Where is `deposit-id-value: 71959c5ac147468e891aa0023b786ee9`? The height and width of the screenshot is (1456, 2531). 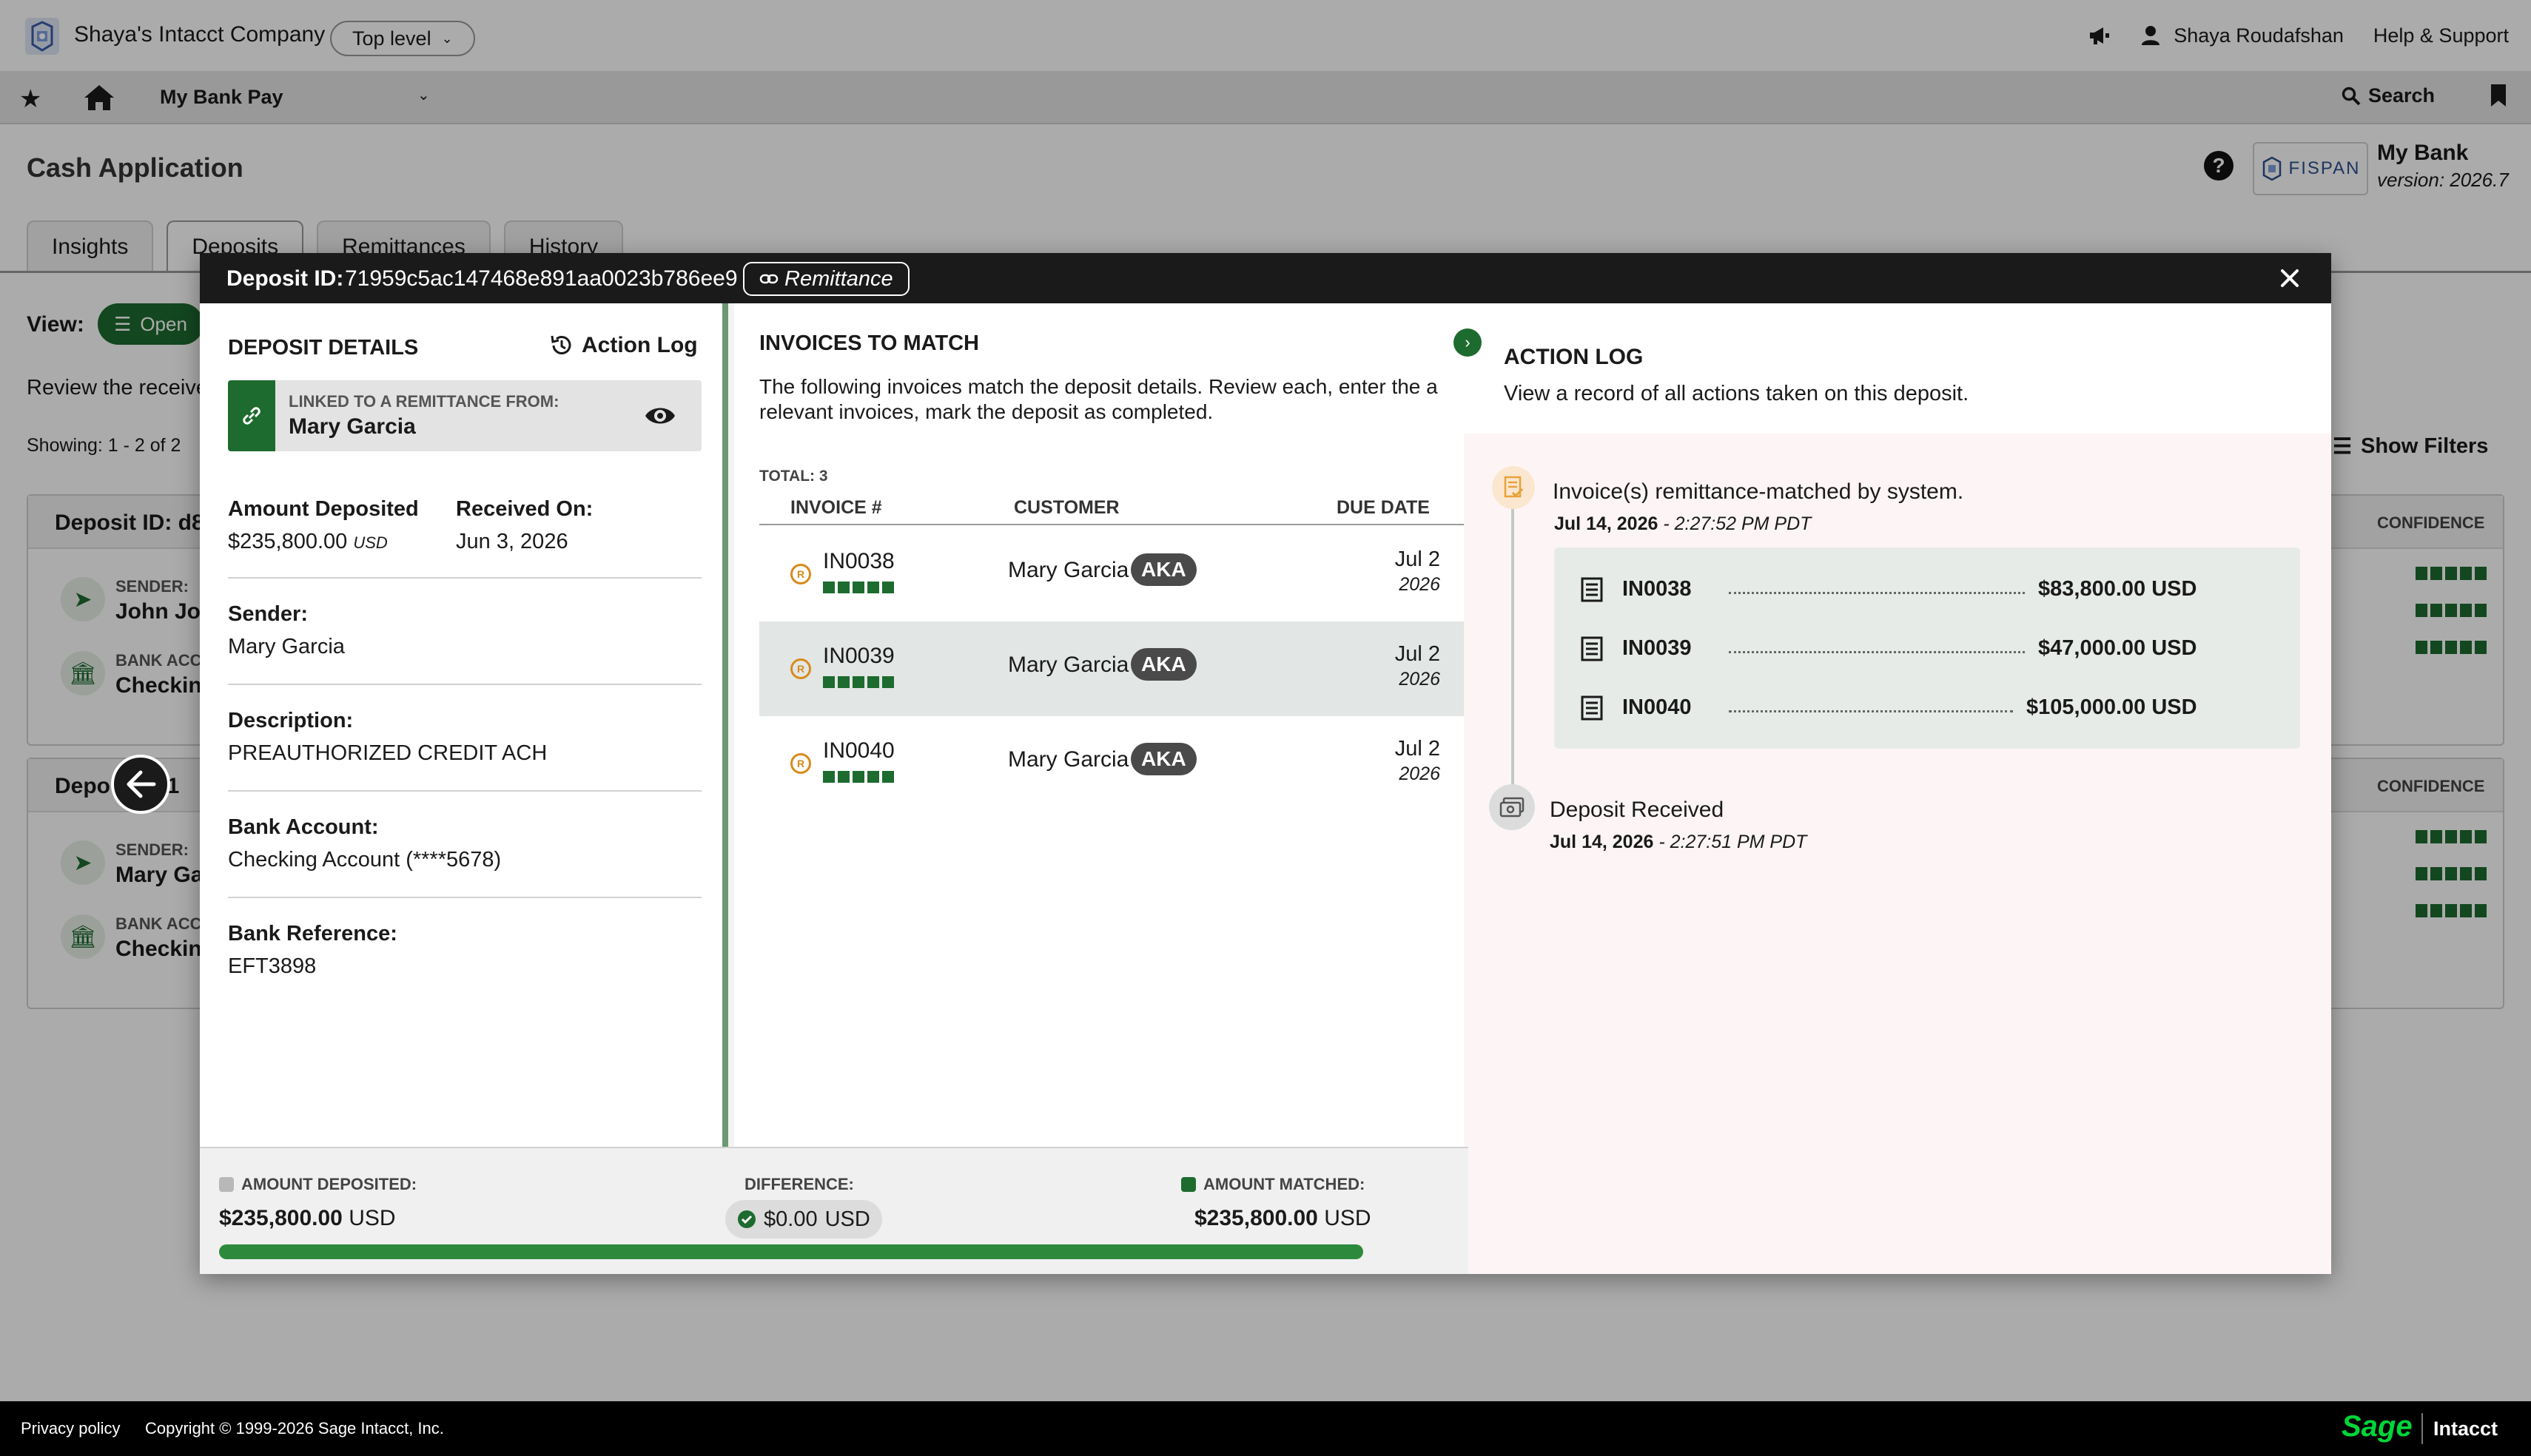 deposit-id-value: 71959c5ac147468e891aa0023b786ee9 is located at coordinates (541, 279).